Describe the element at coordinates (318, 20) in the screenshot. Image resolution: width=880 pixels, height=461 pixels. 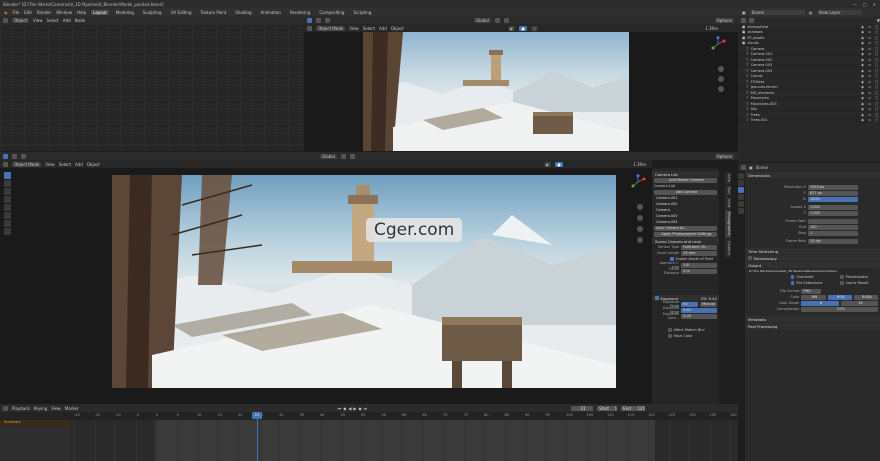
I see `select-tweak-icon` at that location.